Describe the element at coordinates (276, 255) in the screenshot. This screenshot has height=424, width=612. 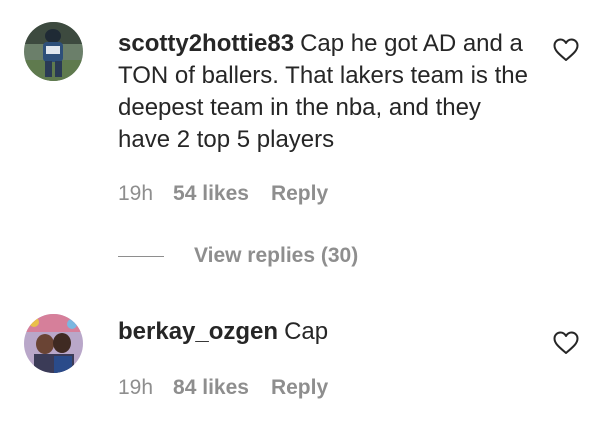
I see `view-replies-label: View replies (30)` at that location.